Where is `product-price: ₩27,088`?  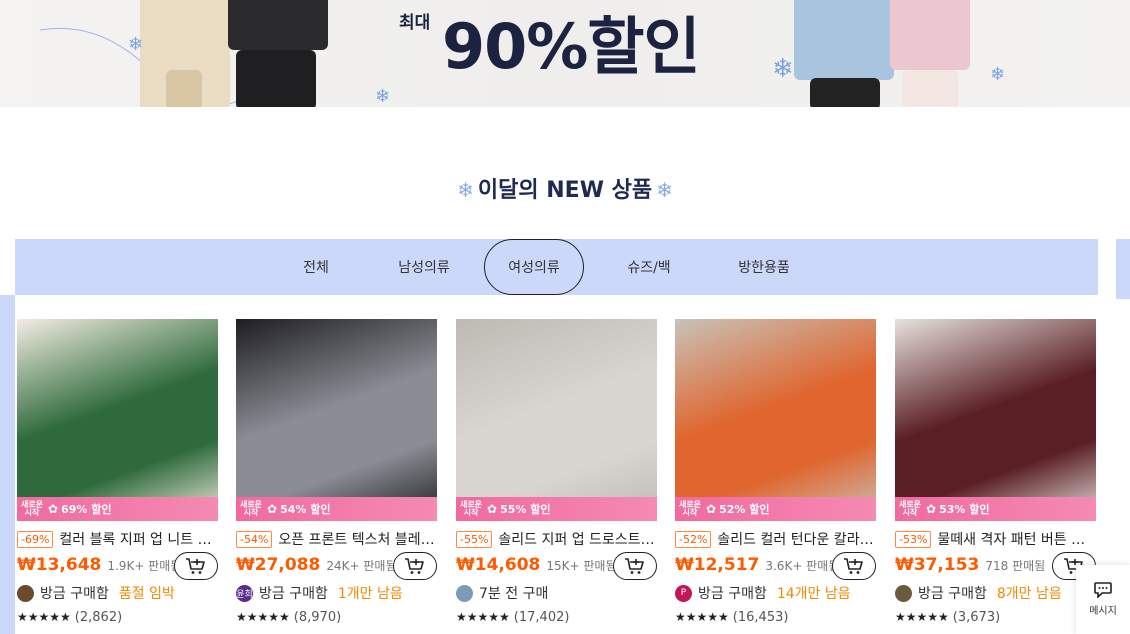
product-price: ₩27,088 is located at coordinates (278, 565).